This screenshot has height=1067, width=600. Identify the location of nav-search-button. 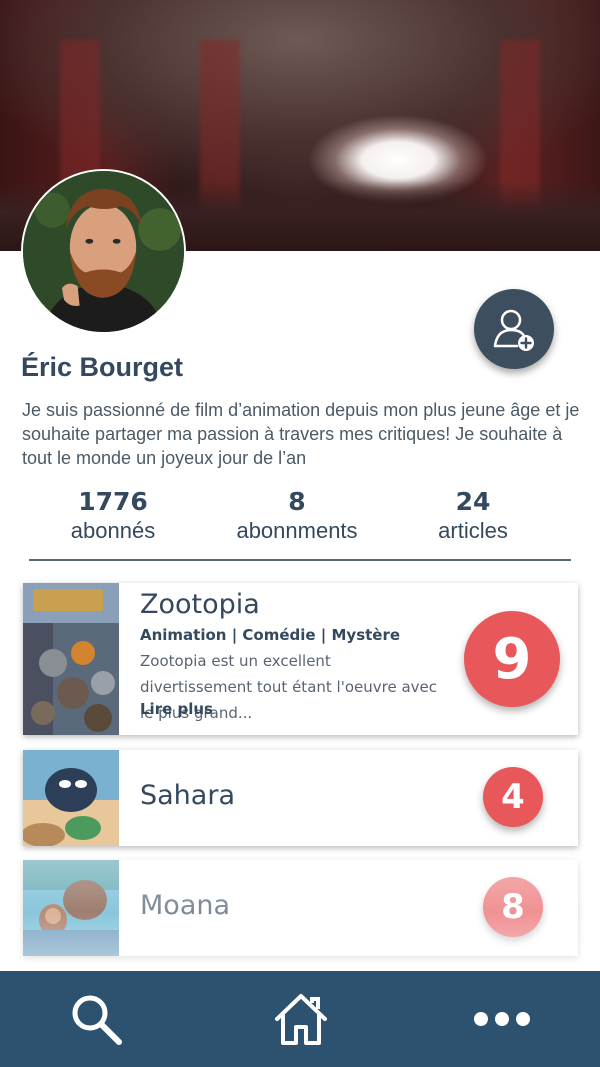
(96, 1019).